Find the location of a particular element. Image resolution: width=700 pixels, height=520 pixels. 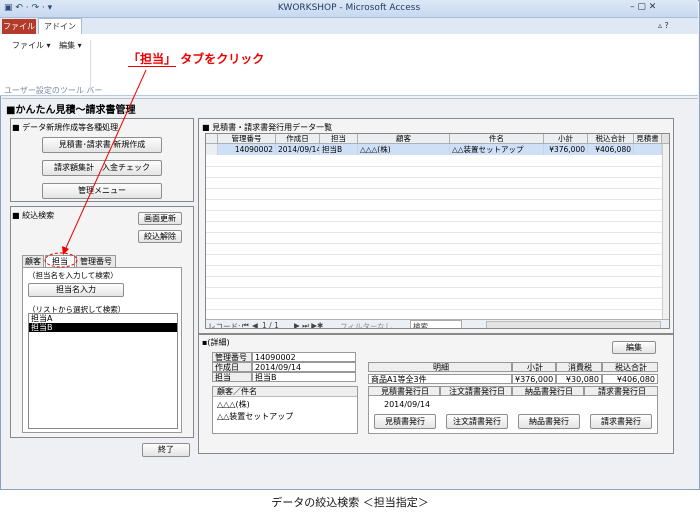

nav-first-button: ⏮ is located at coordinates (245, 324).